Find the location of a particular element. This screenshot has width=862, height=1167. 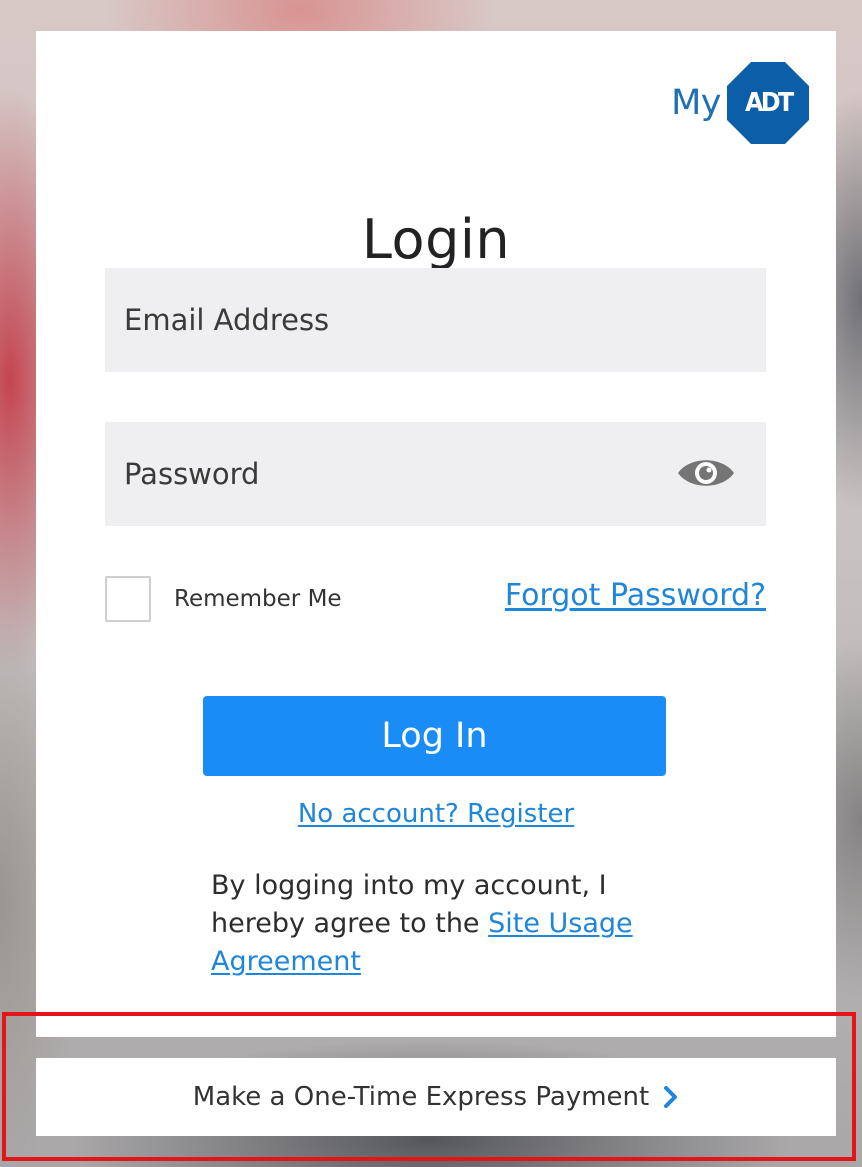

remember-me-checkbox is located at coordinates (128, 599).